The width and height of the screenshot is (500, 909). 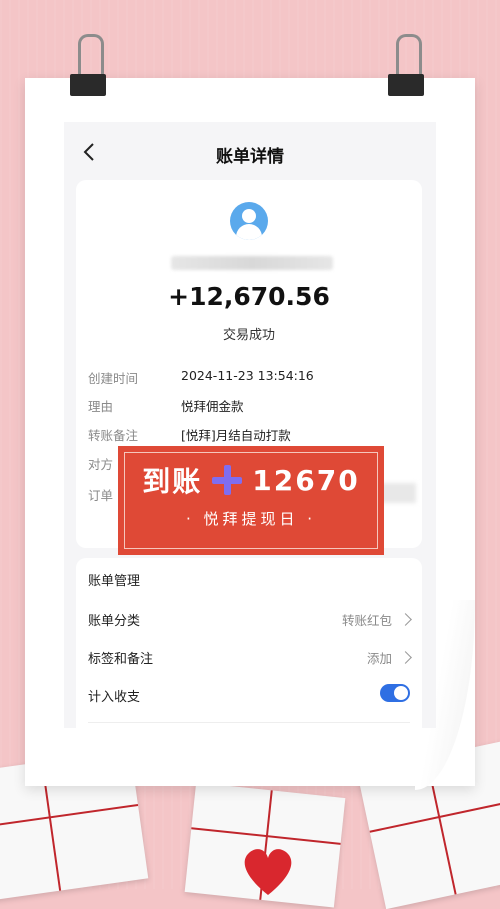 What do you see at coordinates (114, 697) in the screenshot?
I see `income-row-label: 计入收支` at bounding box center [114, 697].